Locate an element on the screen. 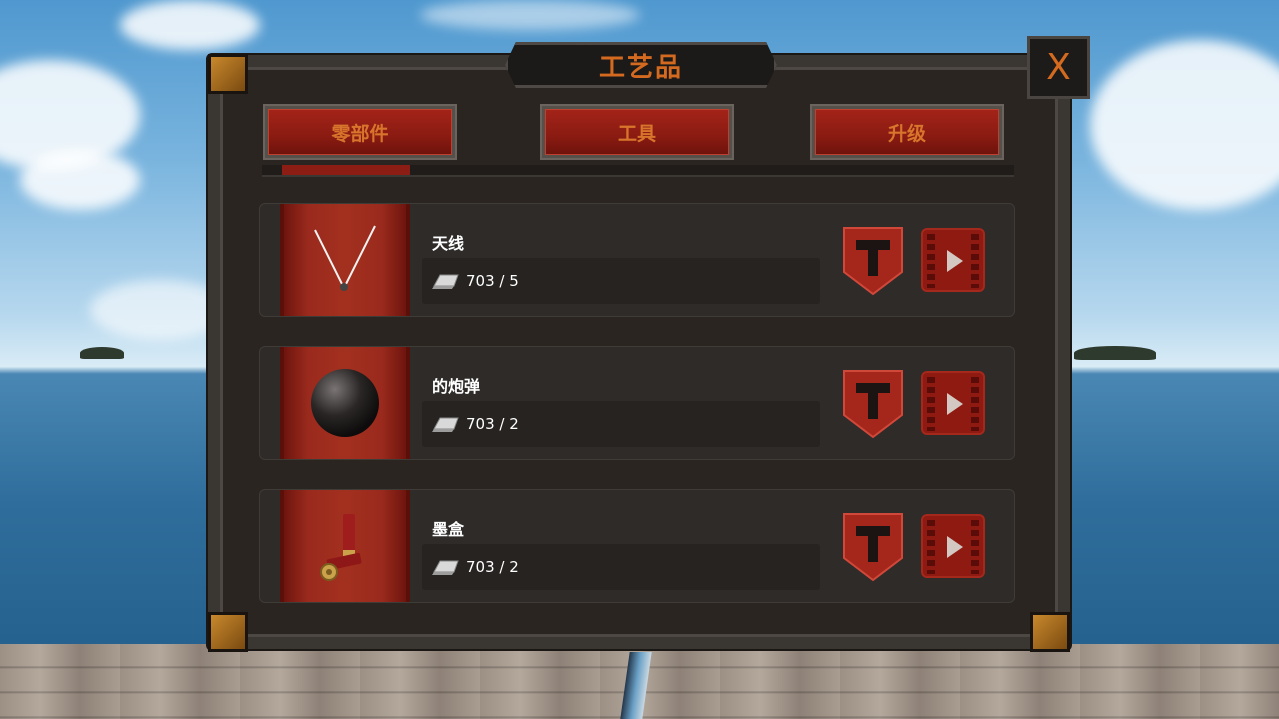 This screenshot has height=719, width=1279. cannonball-icon is located at coordinates (345, 403).